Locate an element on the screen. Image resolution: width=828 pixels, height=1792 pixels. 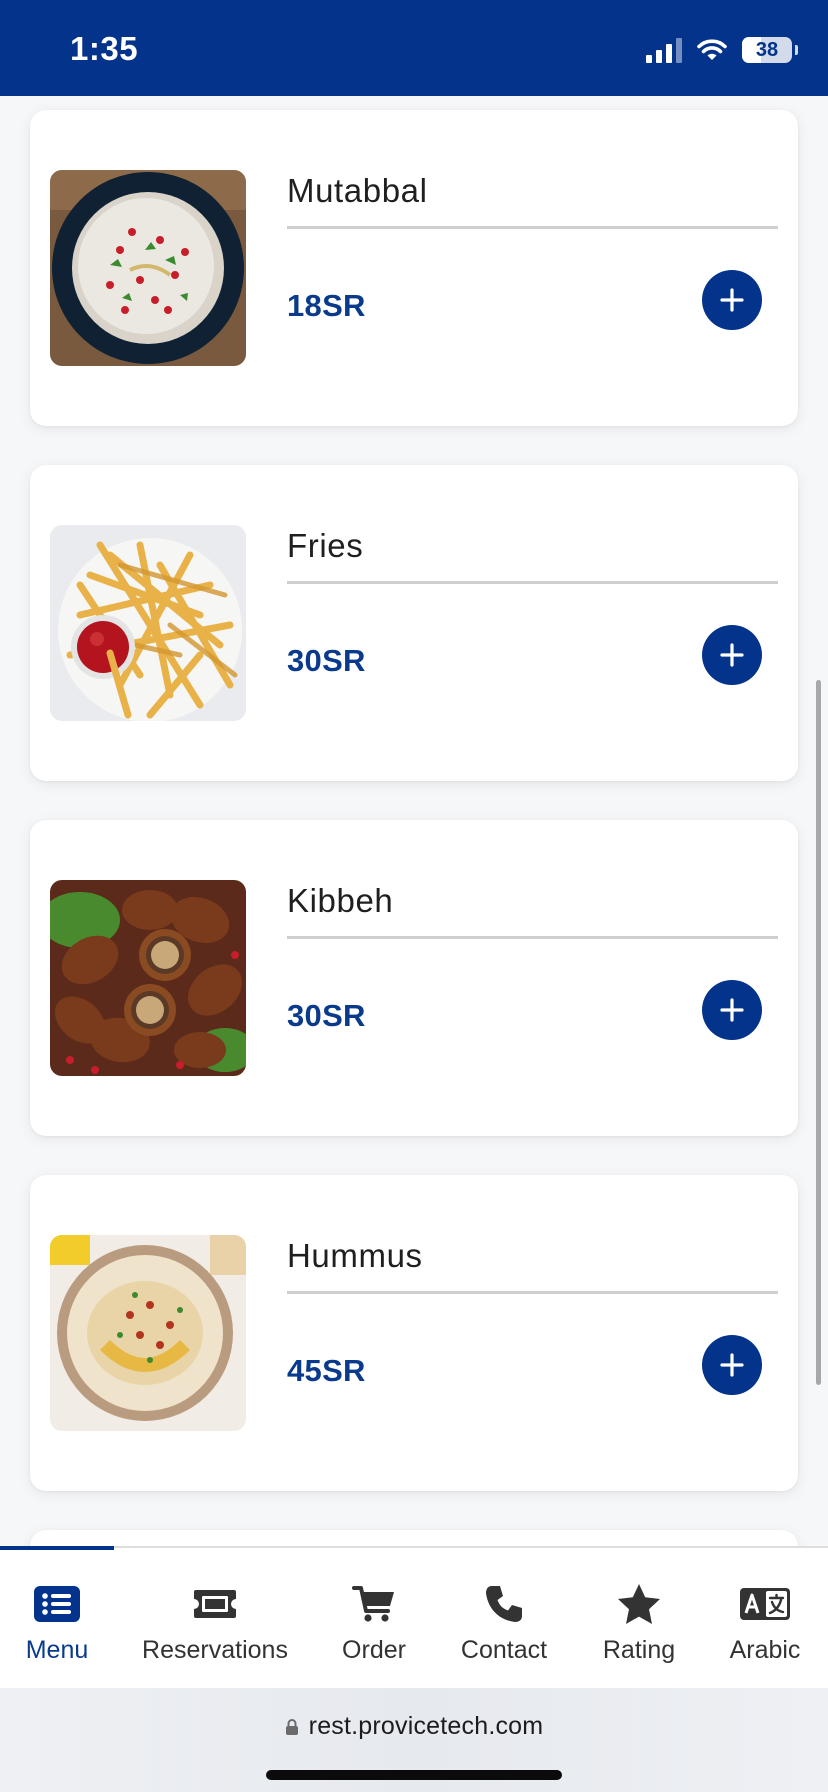
nav-label: Arabic is located at coordinates (765, 1650).